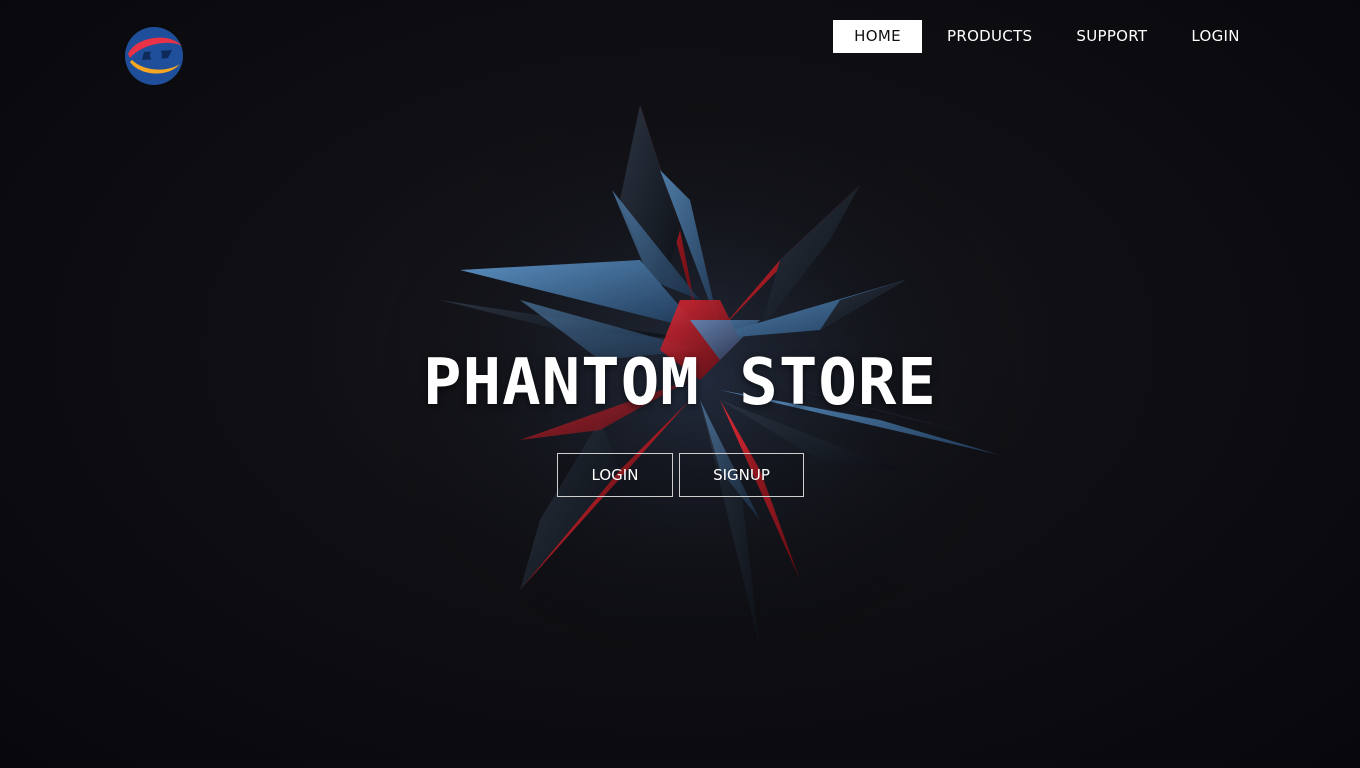 This screenshot has width=1360, height=768. I want to click on hero-actions: LOGIN SIGNUP, so click(680, 475).